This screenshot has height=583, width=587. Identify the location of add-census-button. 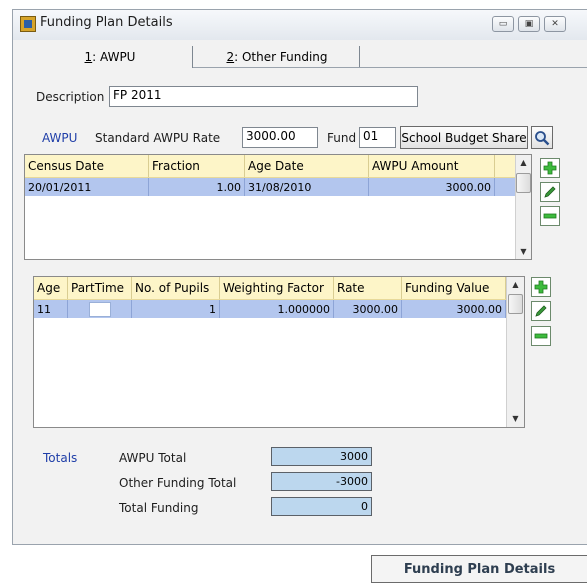
(550, 168).